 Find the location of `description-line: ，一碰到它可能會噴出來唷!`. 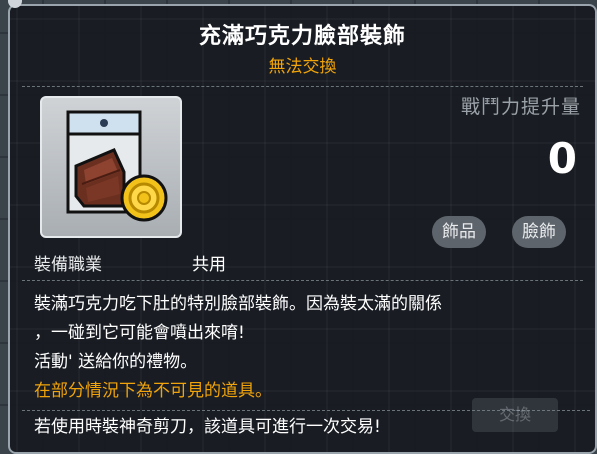

description-line: ，一碰到它可能會噴出來唷! is located at coordinates (139, 333).